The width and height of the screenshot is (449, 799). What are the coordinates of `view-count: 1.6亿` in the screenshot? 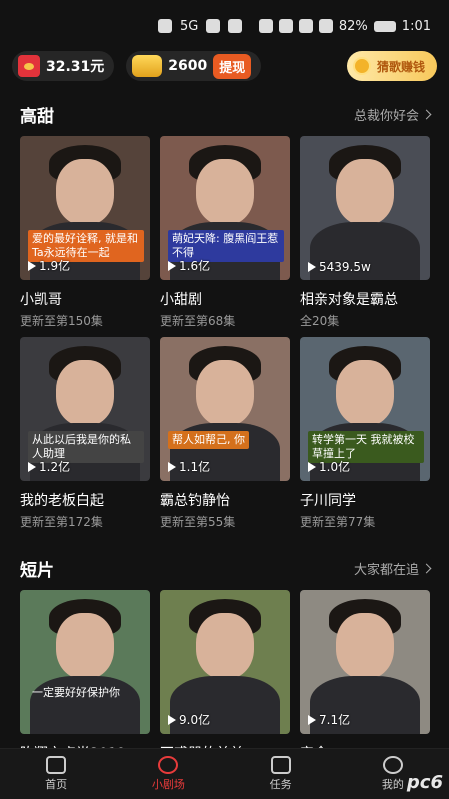 It's located at (189, 265).